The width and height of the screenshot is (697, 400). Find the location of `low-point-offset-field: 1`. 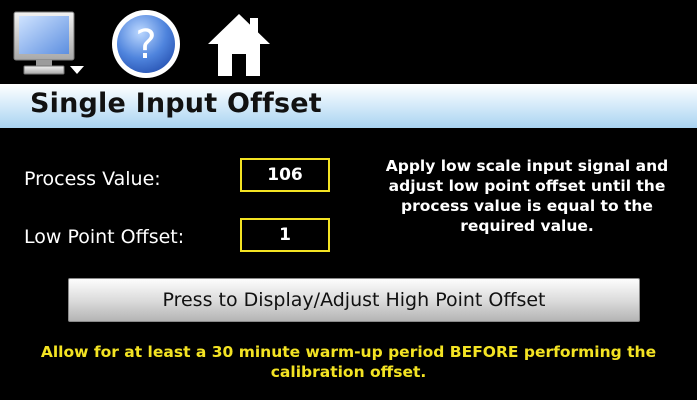

low-point-offset-field: 1 is located at coordinates (285, 235).